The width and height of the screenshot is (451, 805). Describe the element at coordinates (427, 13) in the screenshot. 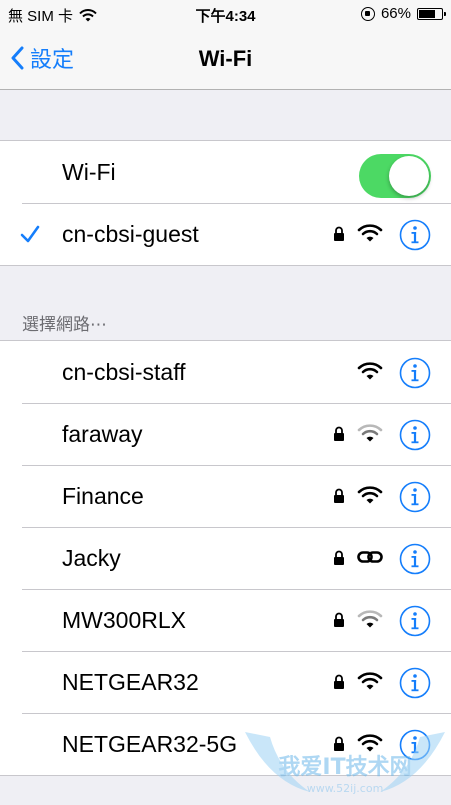

I see `battery-fill` at that location.